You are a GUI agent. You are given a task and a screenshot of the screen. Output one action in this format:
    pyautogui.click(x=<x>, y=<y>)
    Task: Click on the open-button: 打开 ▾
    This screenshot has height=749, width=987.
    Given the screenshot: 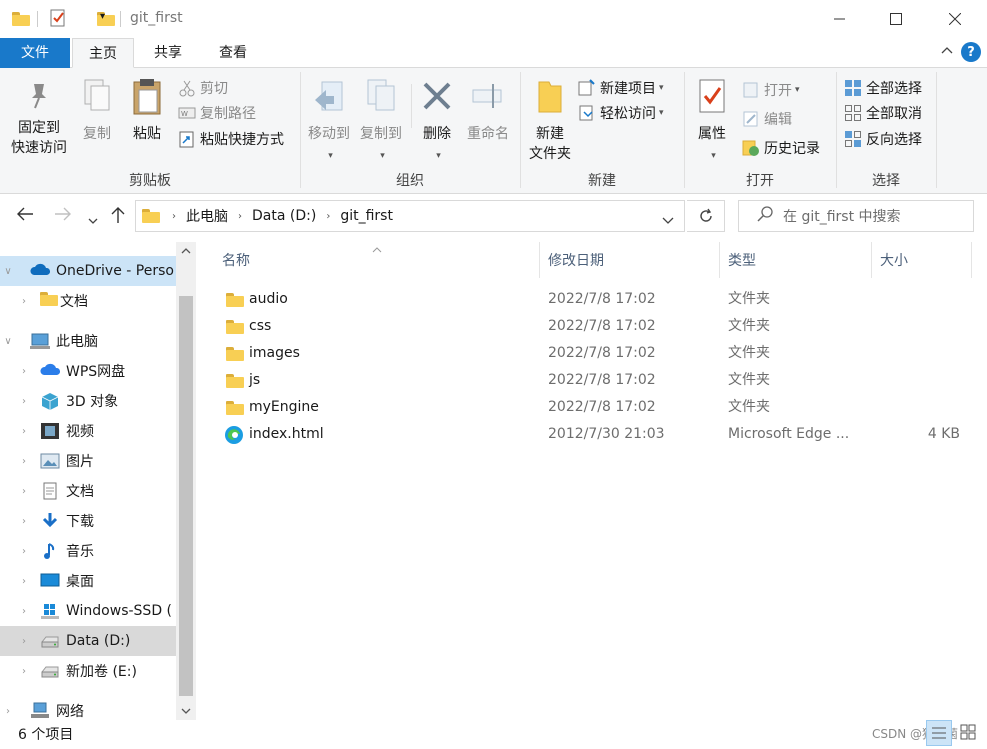 What is the action you would take?
    pyautogui.click(x=771, y=90)
    